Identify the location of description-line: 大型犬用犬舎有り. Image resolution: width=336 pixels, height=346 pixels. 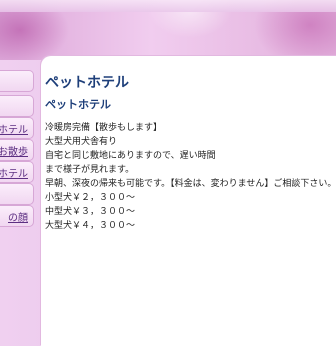
(81, 142).